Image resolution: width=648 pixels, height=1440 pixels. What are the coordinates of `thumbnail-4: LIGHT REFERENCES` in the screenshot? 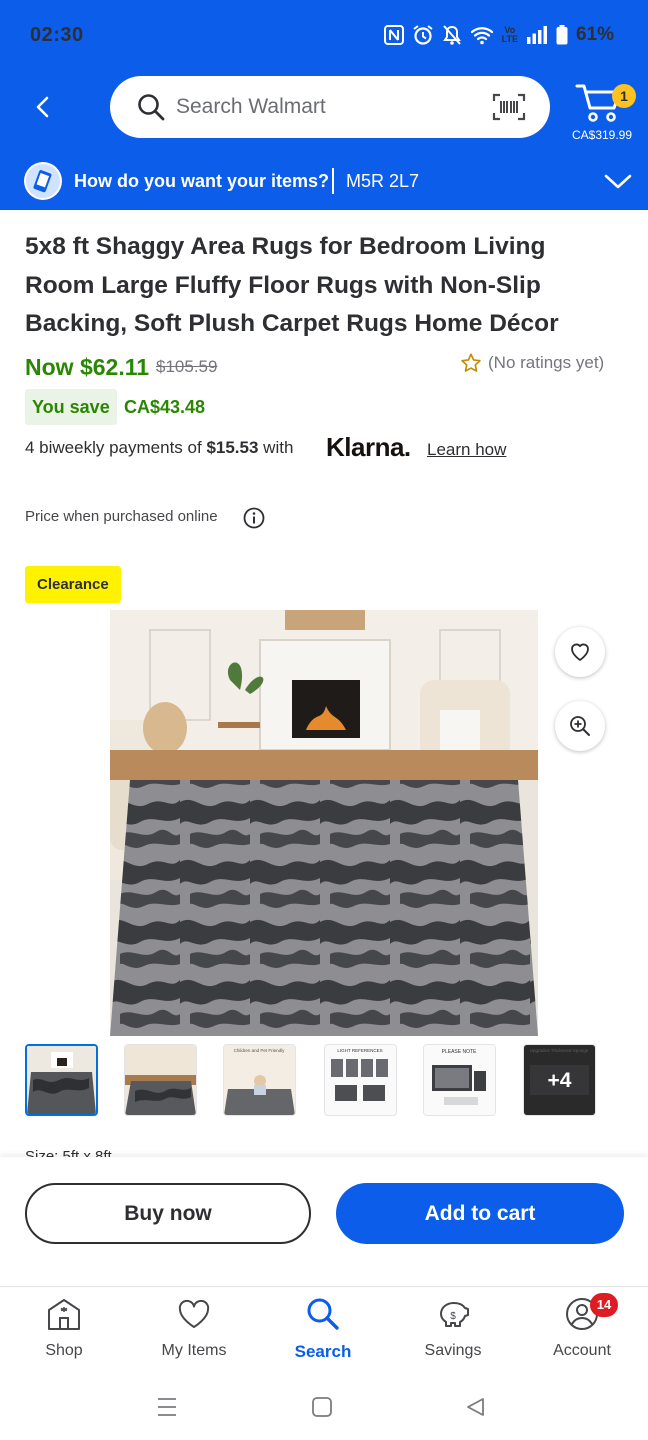 It's located at (360, 1080).